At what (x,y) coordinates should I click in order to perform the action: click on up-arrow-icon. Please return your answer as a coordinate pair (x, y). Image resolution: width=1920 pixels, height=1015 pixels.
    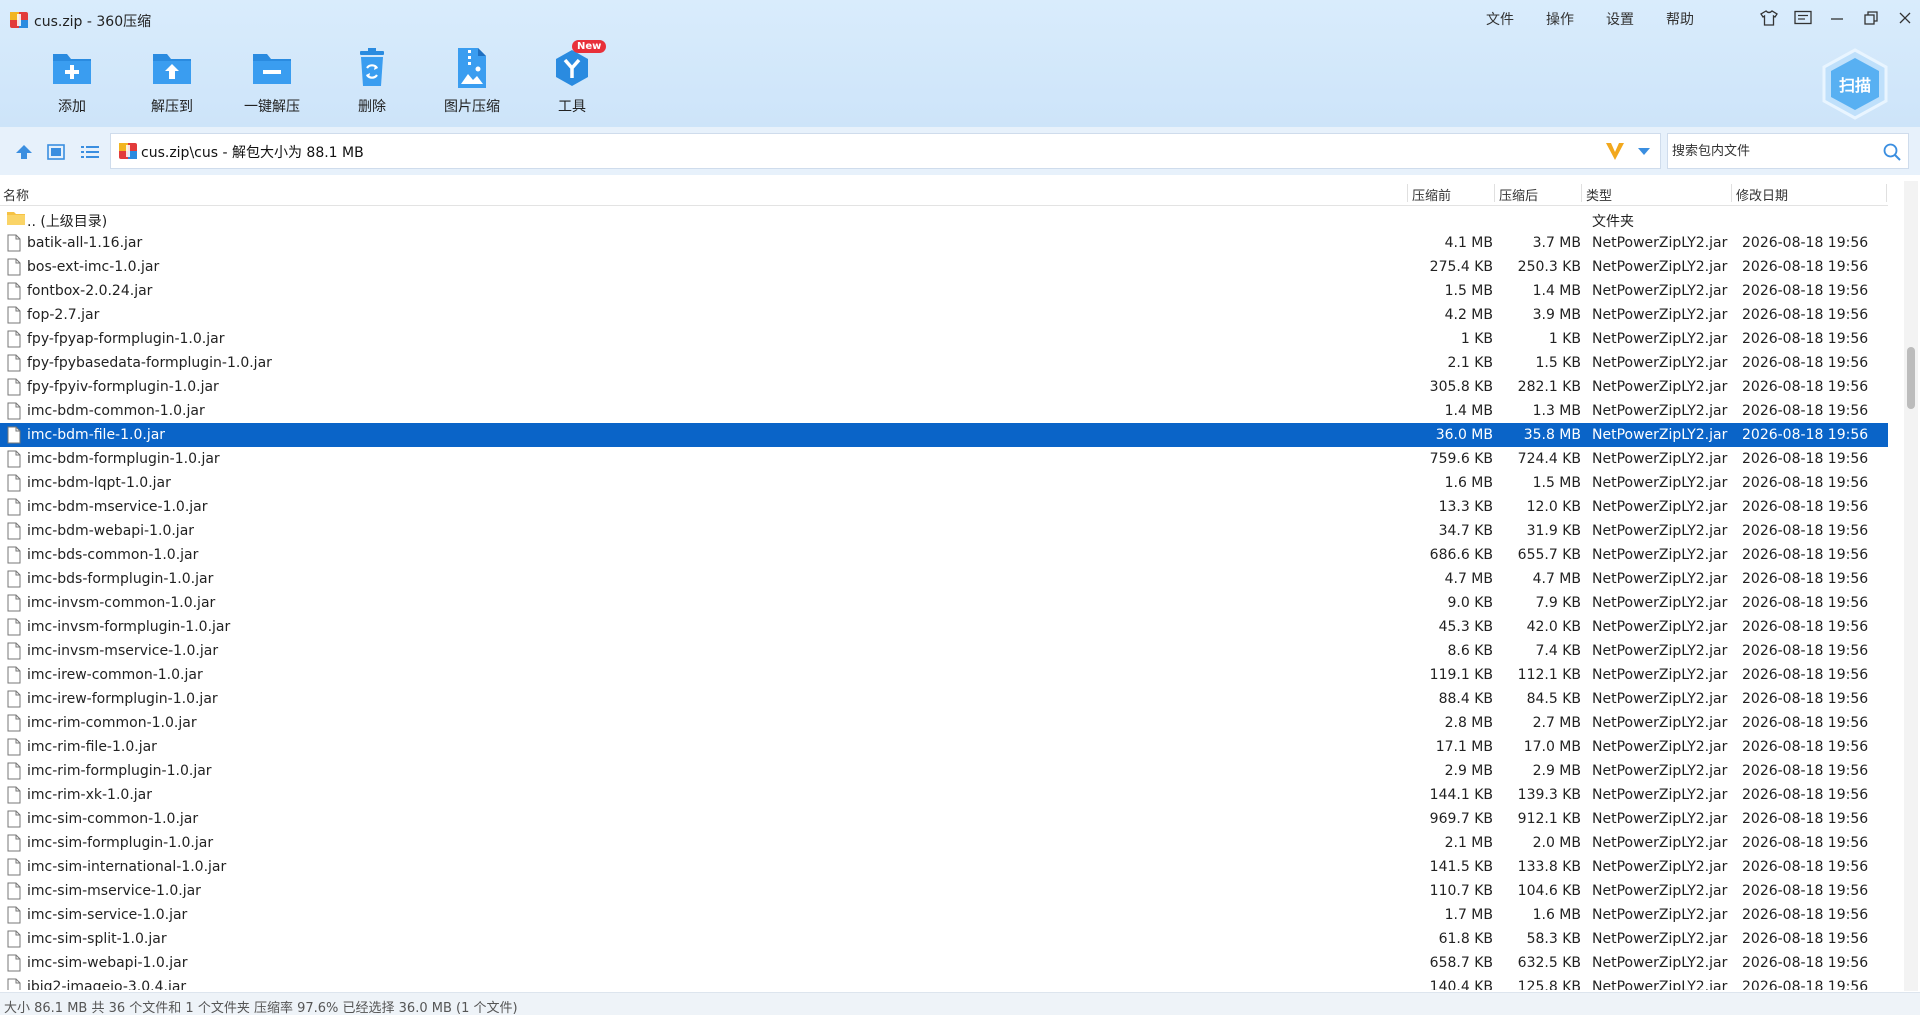
    Looking at the image, I should click on (24, 152).